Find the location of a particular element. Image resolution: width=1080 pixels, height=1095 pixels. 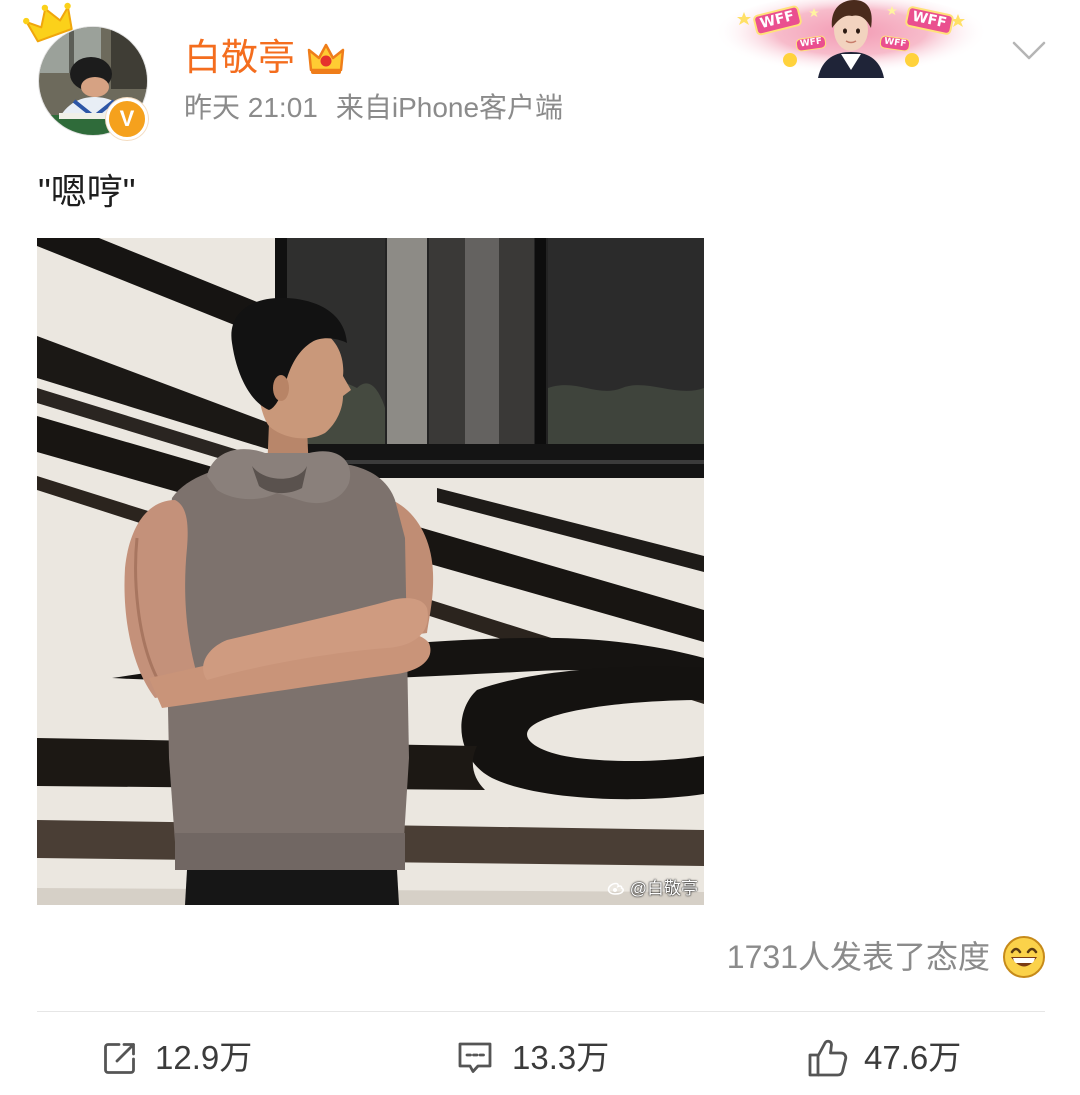

repost-button: 12.9万 is located at coordinates (177, 1058).